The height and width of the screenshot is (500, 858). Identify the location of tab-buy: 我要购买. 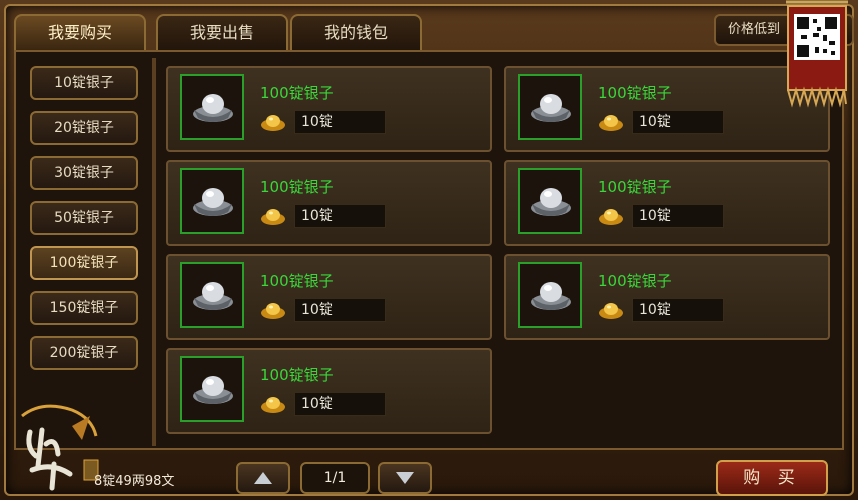
(80, 32).